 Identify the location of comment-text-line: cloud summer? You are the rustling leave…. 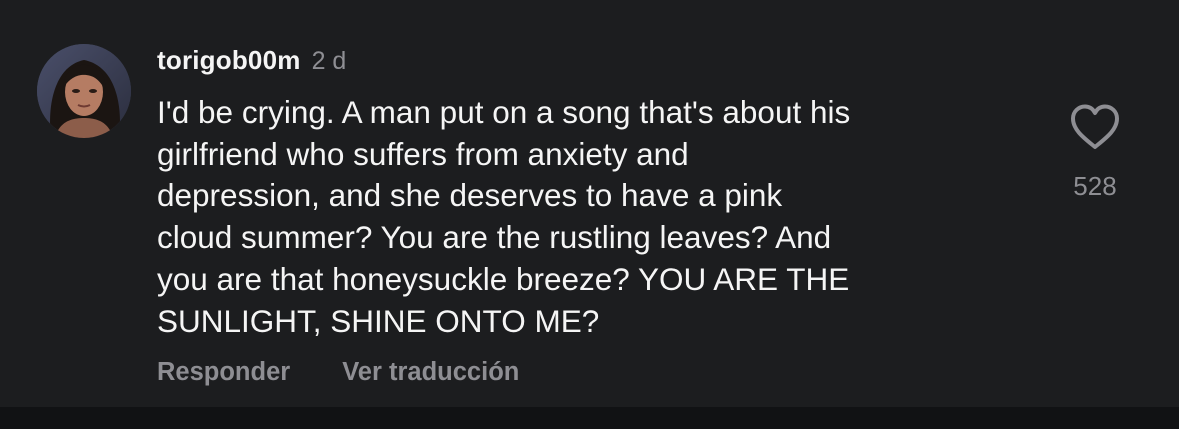
(494, 237).